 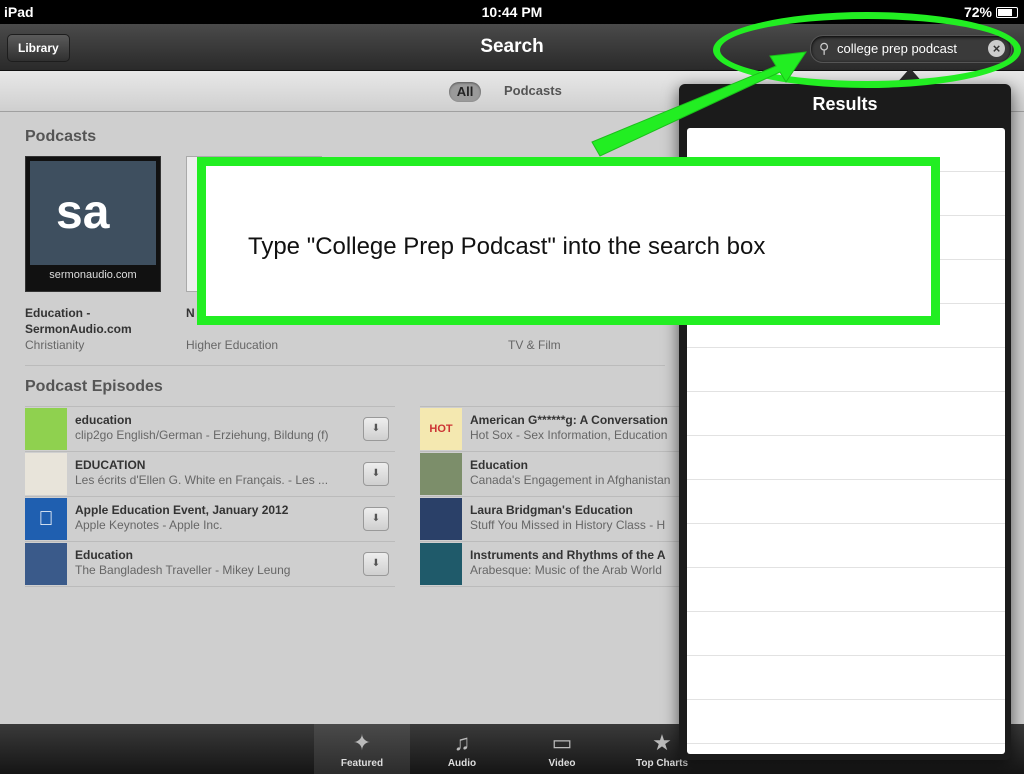 What do you see at coordinates (867, 50) in the screenshot?
I see `annotation-highlight-ellipse` at bounding box center [867, 50].